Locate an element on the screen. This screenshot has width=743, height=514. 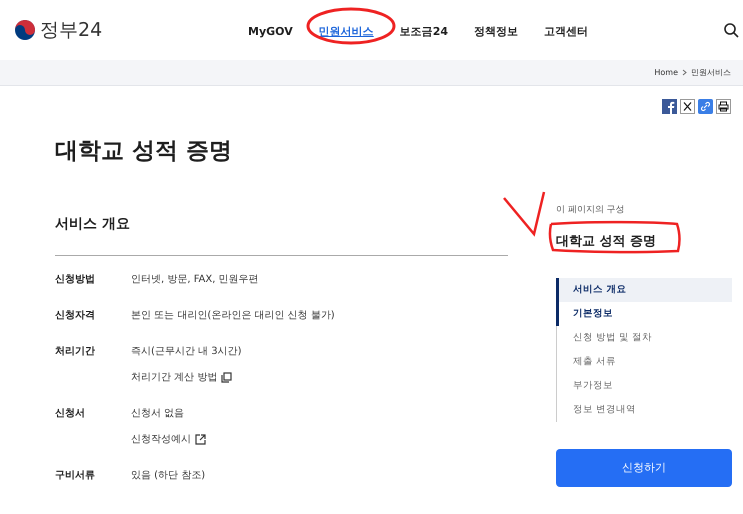
detail-link: 처리기간 계산 방법 is located at coordinates (174, 377).